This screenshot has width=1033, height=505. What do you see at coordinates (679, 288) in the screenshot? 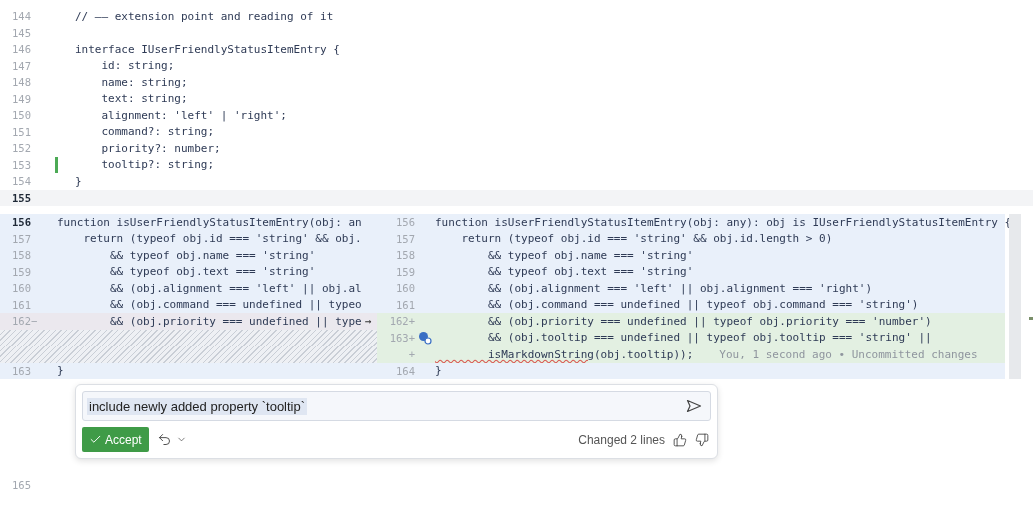
I see `code-line: && (obj.alignment === 'left' || obj.alignment === 'right')` at bounding box center [679, 288].